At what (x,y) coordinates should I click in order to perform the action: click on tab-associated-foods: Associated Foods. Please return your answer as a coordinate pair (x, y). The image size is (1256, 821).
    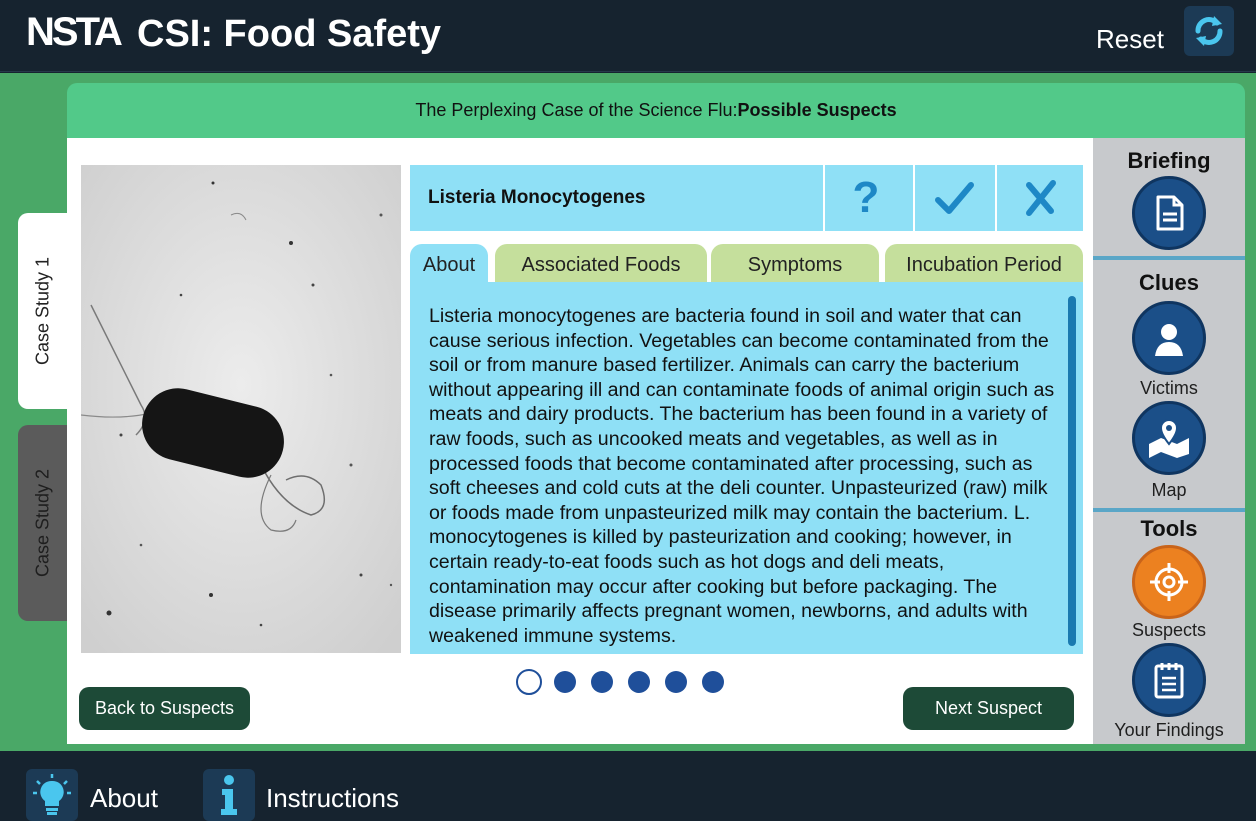
    Looking at the image, I should click on (601, 263).